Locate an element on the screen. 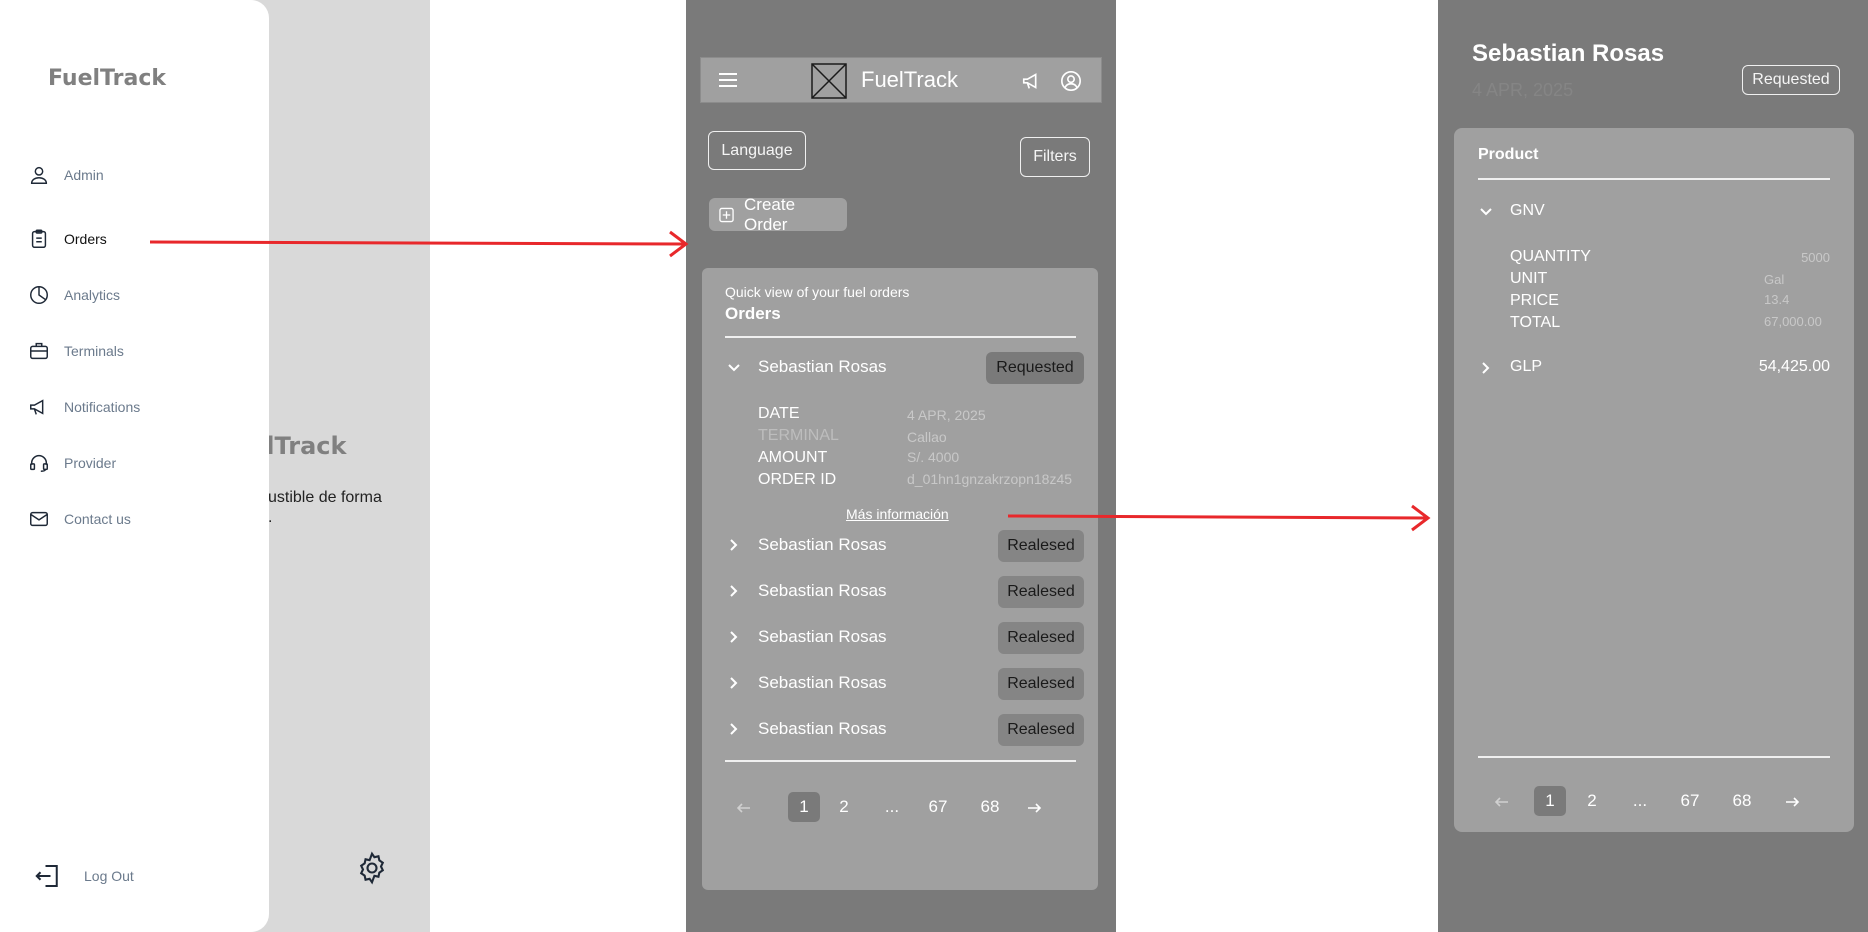 This screenshot has height=932, width=1868. nav-item-provider: Provider is located at coordinates (72, 463).